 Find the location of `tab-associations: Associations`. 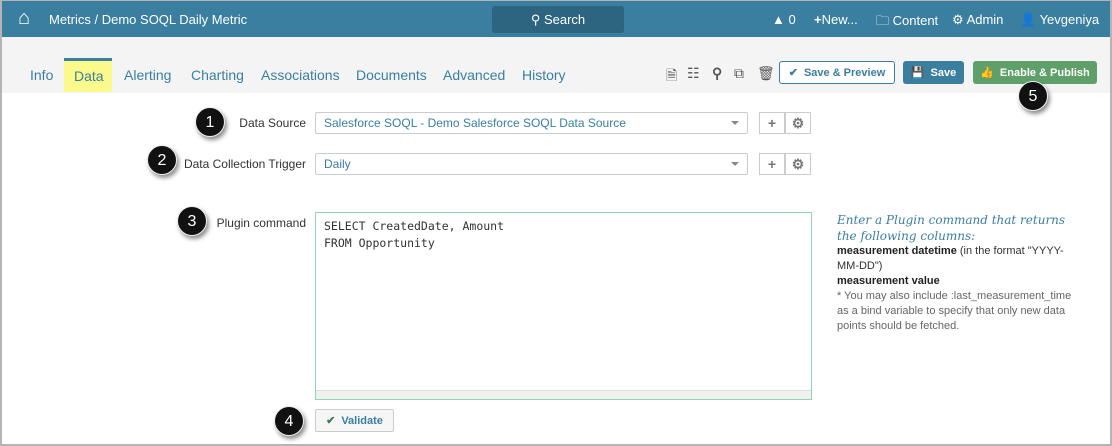

tab-associations: Associations is located at coordinates (300, 75).